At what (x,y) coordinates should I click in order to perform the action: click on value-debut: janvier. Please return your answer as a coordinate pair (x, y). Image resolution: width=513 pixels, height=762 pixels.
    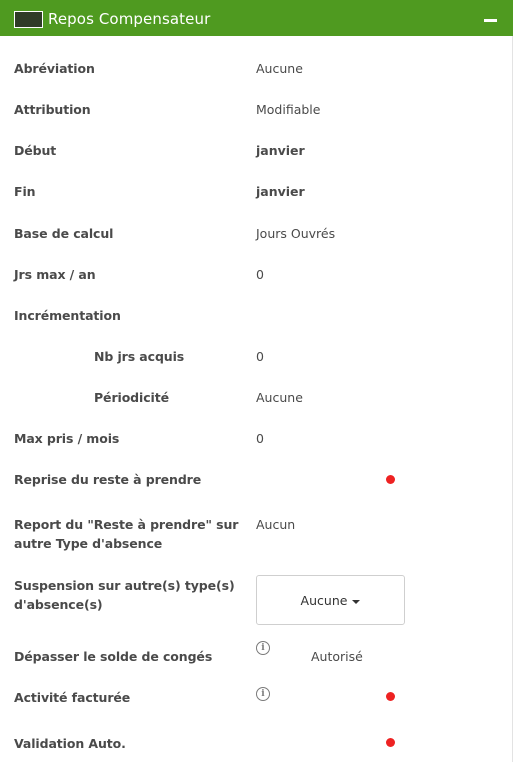
    Looking at the image, I should click on (280, 150).